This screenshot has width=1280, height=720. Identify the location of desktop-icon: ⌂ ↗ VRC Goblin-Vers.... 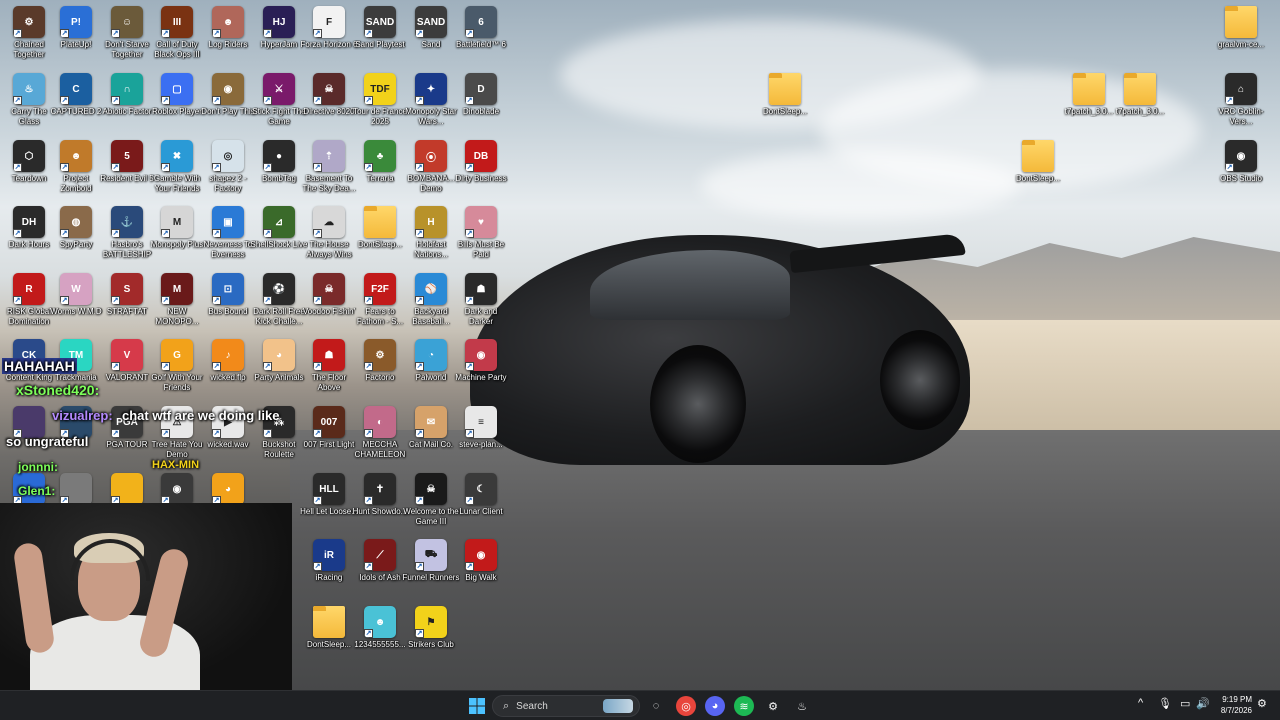
(1241, 106).